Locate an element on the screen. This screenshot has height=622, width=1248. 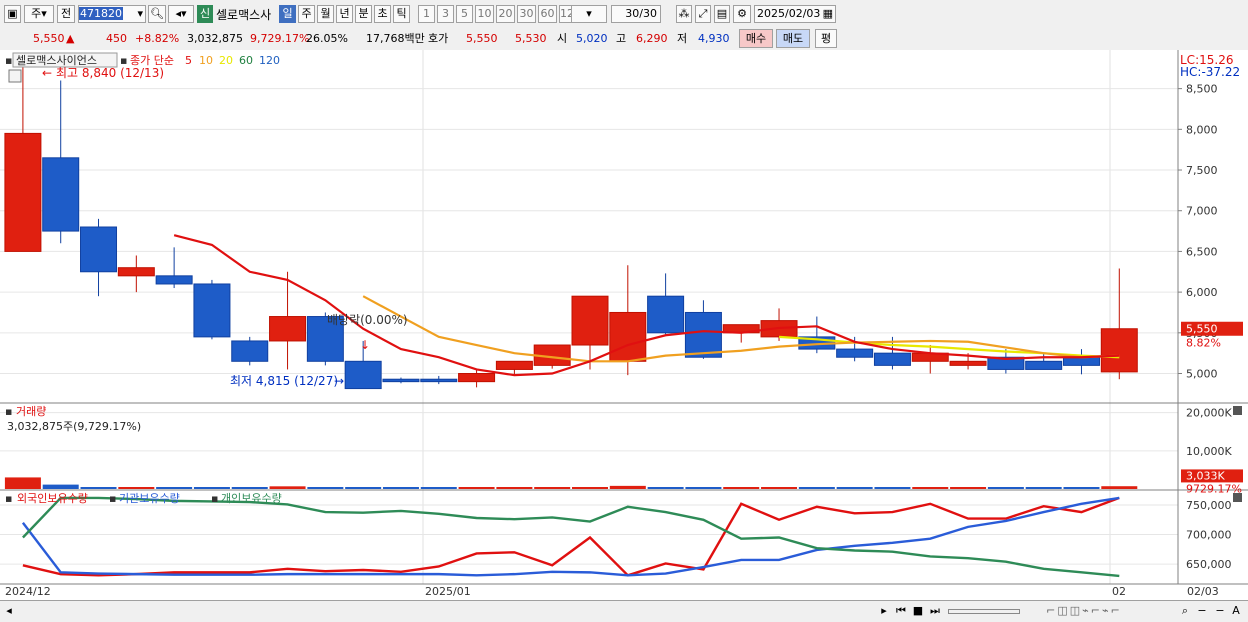
rewind-icon: ⏮ is located at coordinates (901, 611).